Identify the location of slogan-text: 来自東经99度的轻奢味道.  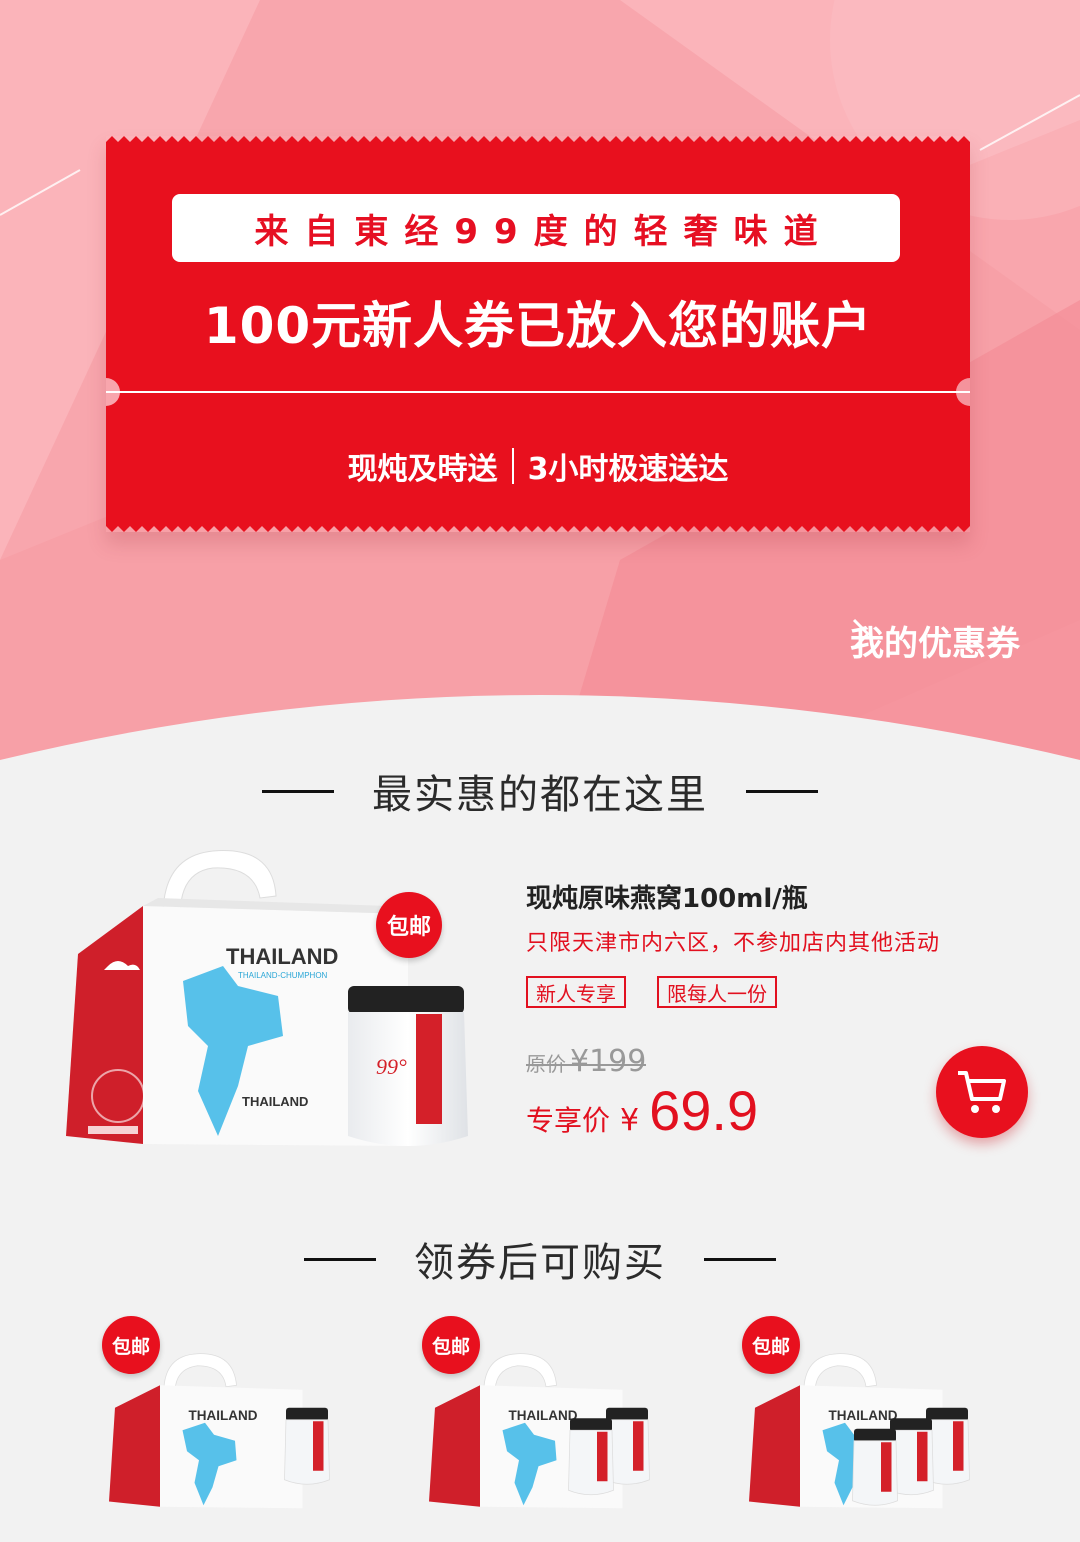
(544, 231).